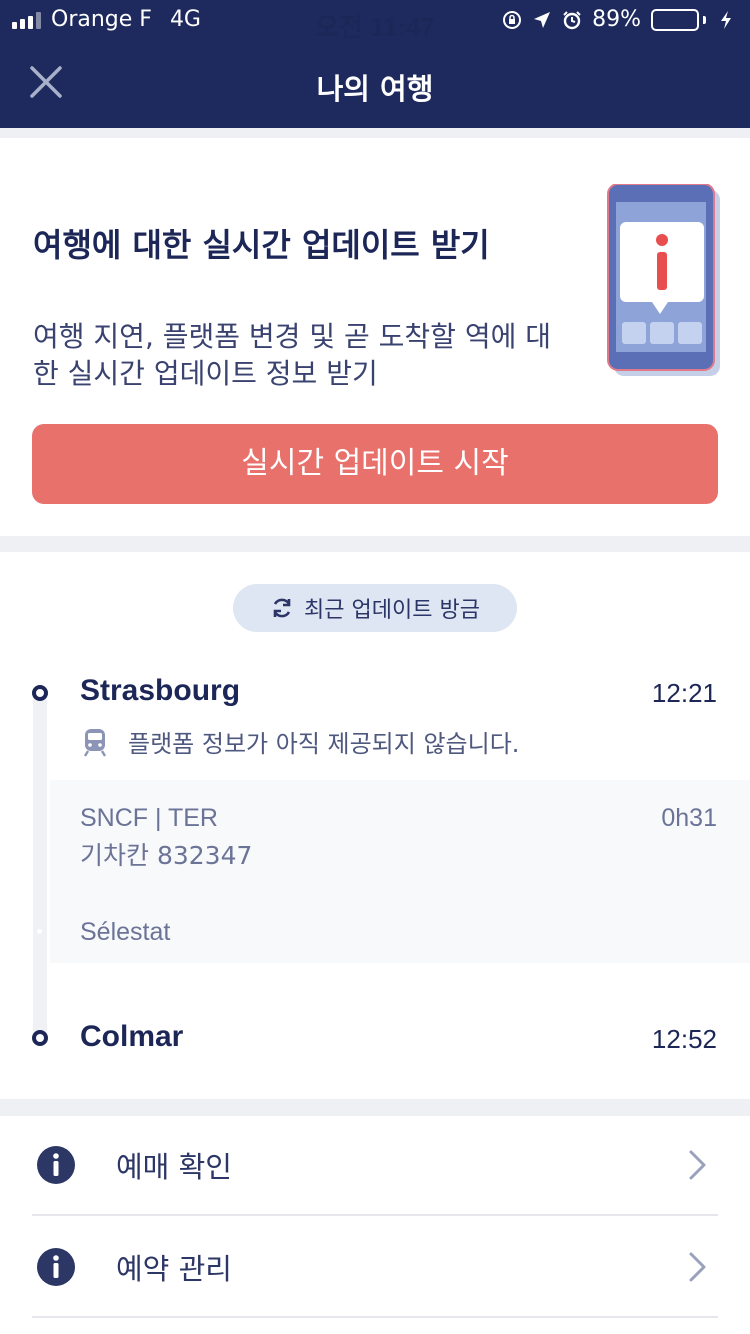 The height and width of the screenshot is (1334, 750). What do you see at coordinates (375, 1166) in the screenshot?
I see `booking-confirmation-link: 예매 확인` at bounding box center [375, 1166].